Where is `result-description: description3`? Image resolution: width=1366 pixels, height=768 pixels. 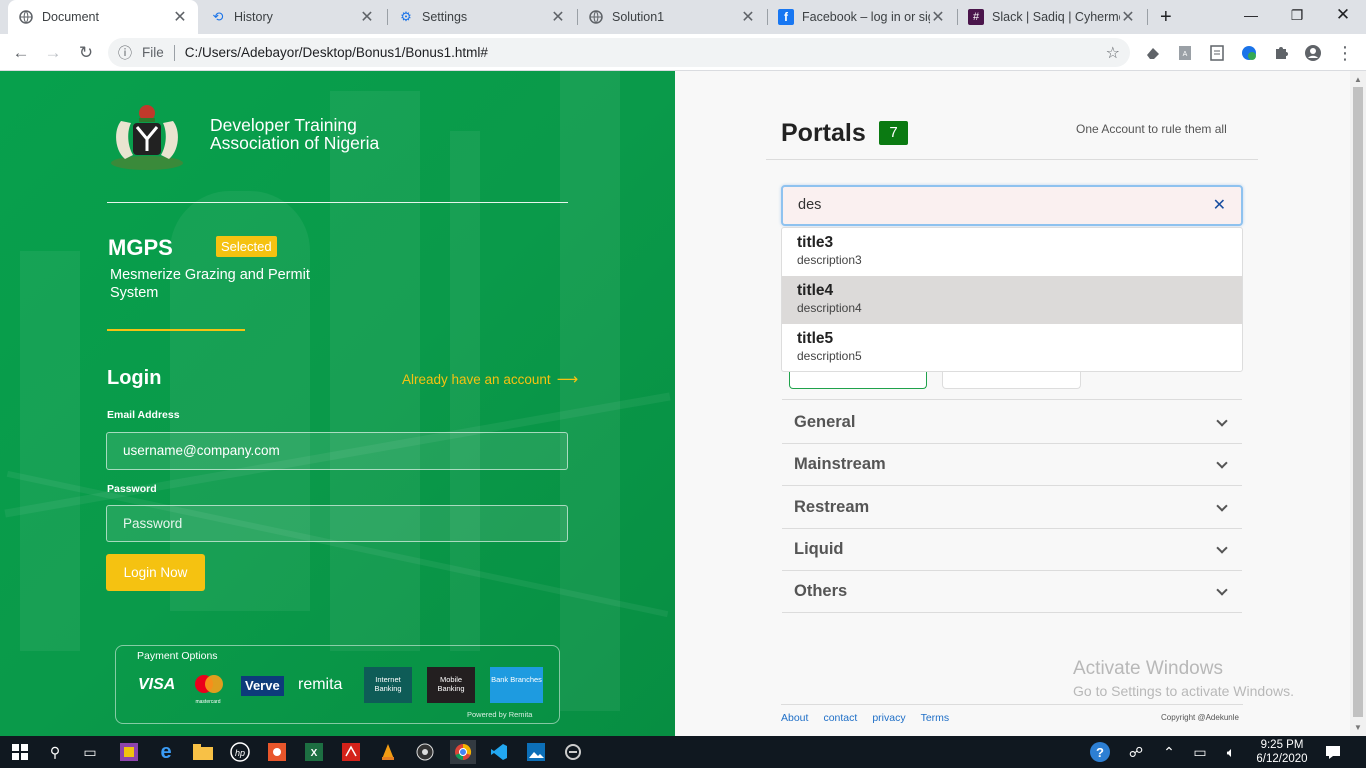 result-description: description3 is located at coordinates (829, 260).